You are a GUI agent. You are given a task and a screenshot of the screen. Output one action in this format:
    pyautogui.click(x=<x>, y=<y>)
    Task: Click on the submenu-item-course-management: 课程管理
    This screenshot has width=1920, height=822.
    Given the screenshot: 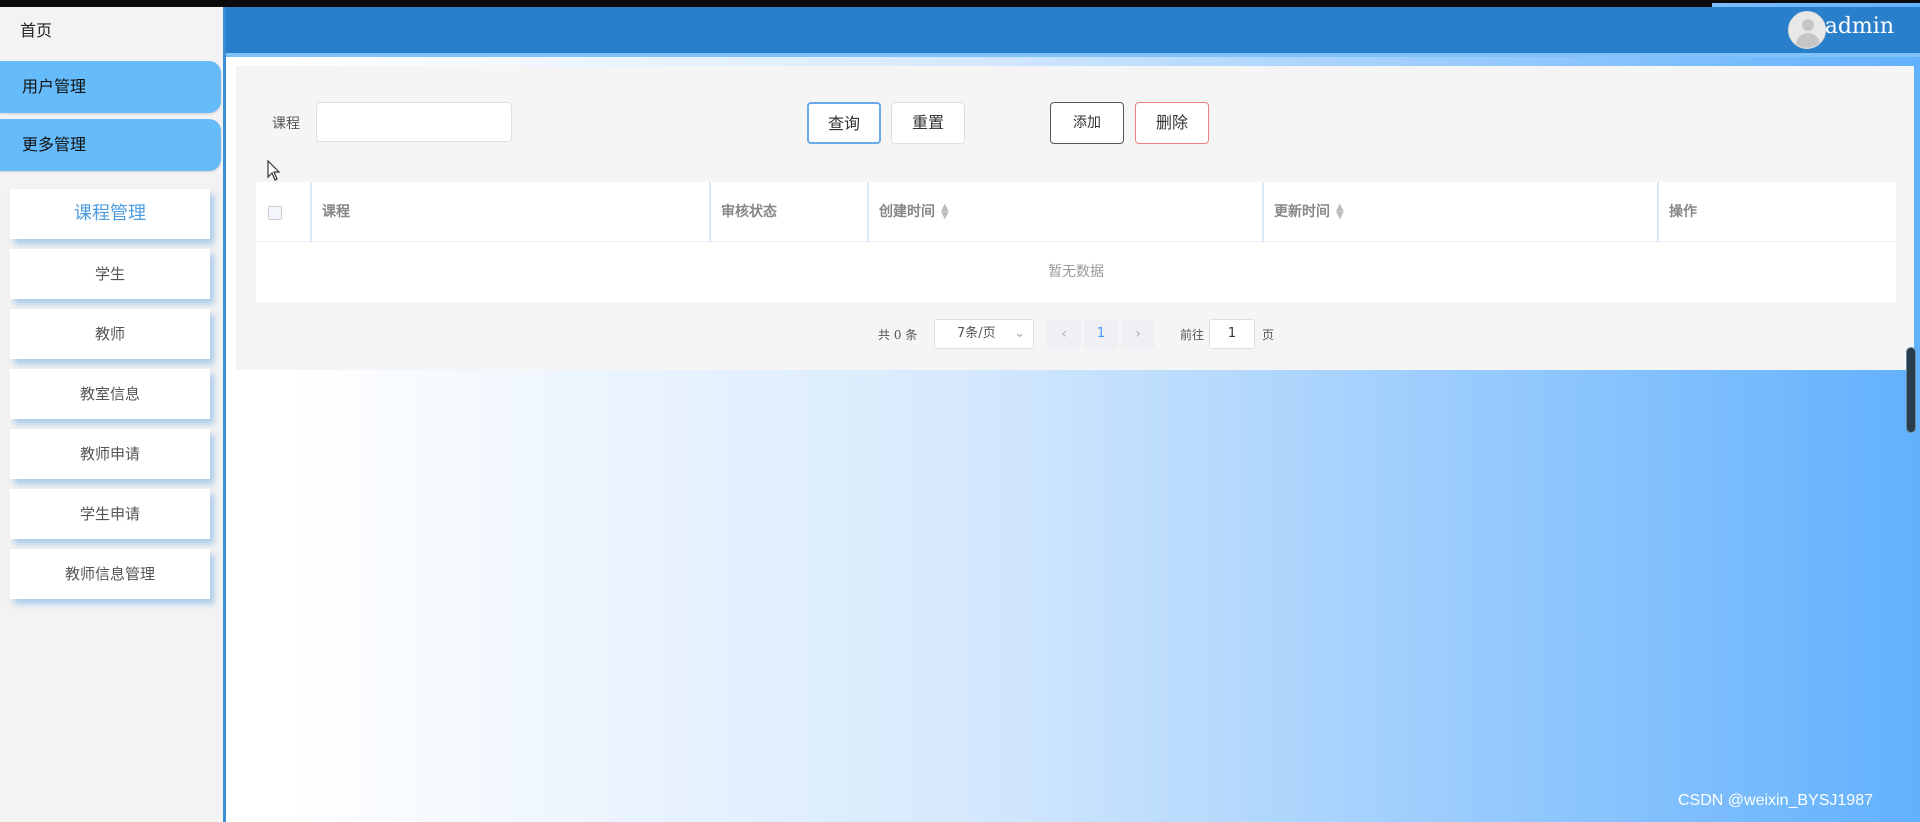 What is the action you would take?
    pyautogui.click(x=110, y=214)
    